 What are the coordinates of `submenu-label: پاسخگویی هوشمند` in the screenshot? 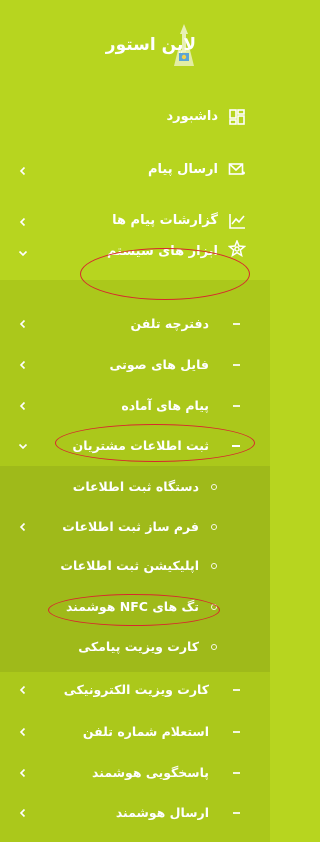 It's located at (150, 772).